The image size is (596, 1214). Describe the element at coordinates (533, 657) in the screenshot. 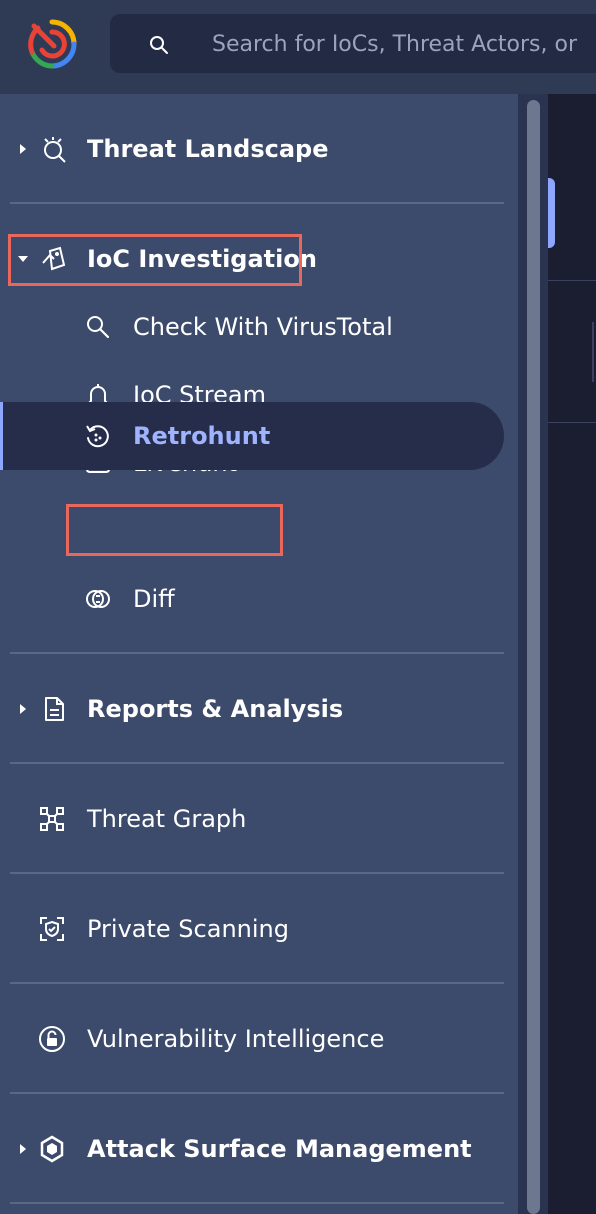

I see `scrollbar-thumb` at that location.